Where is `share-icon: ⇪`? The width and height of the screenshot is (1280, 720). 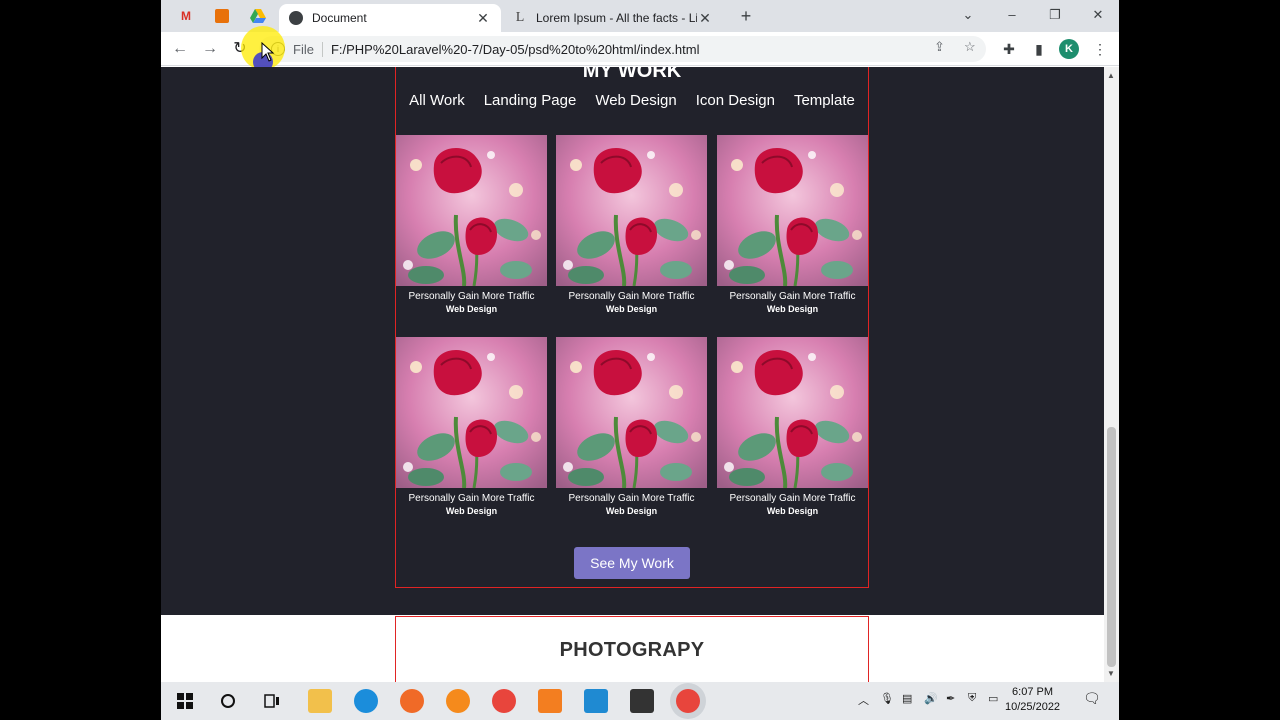
share-icon: ⇪ is located at coordinates (939, 47).